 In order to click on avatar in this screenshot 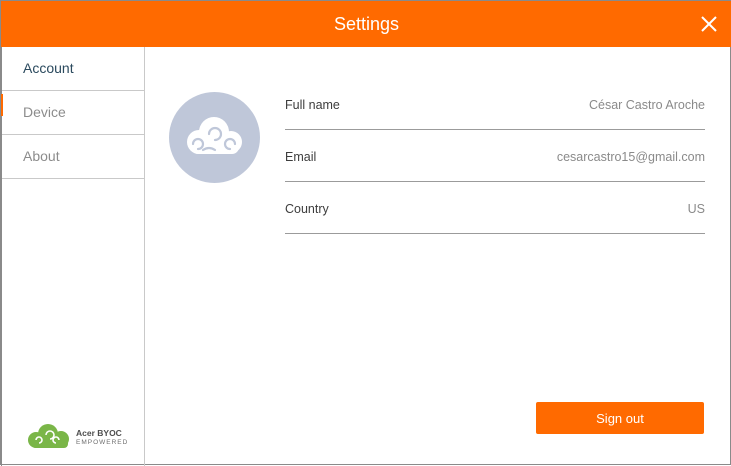, I will do `click(214, 137)`.